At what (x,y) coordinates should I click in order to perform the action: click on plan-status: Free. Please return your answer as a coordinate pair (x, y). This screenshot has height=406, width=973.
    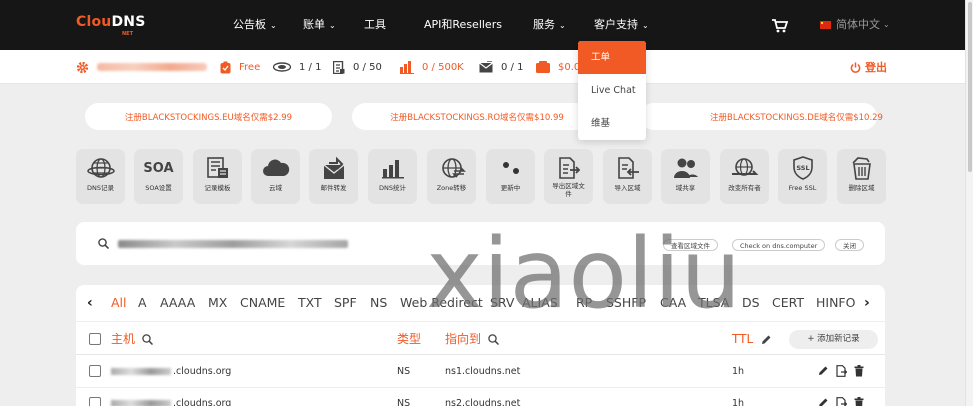
    Looking at the image, I should click on (240, 67).